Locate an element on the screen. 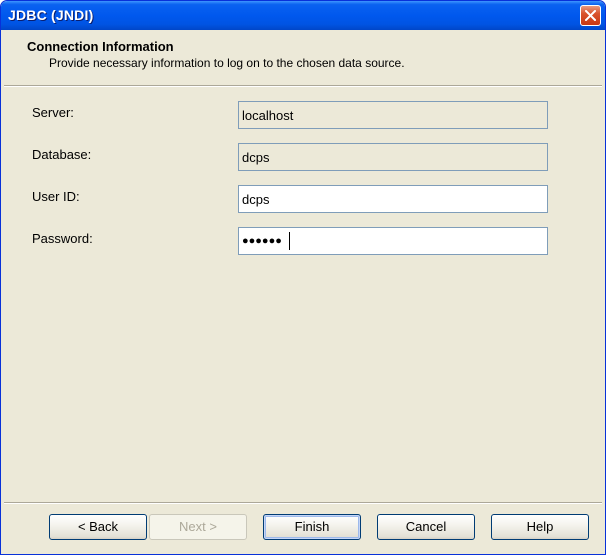 The width and height of the screenshot is (606, 555). close-button is located at coordinates (590, 15).